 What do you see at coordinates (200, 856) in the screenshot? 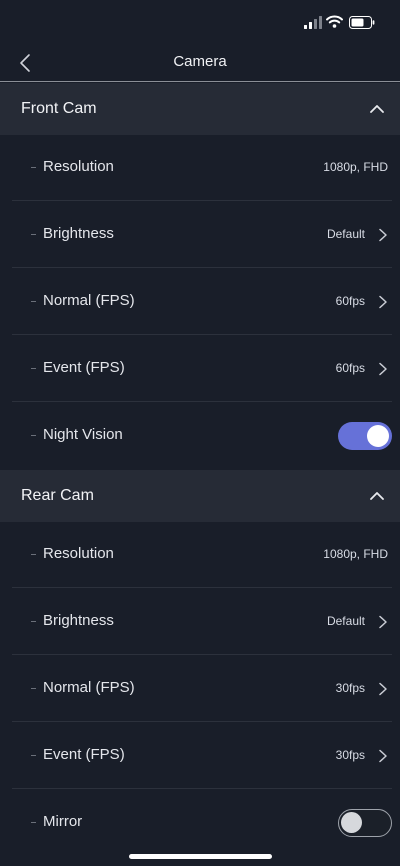
I see `home-indicator` at bounding box center [200, 856].